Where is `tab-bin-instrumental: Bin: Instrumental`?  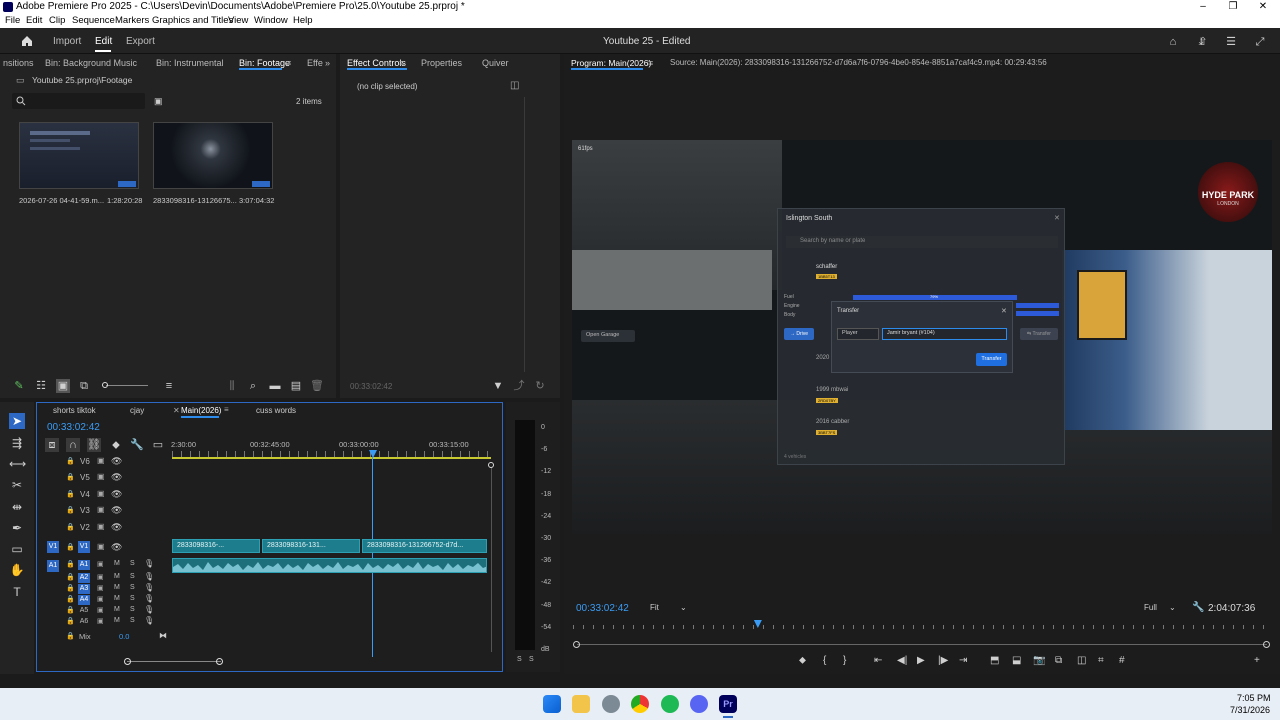
tab-bin-instrumental: Bin: Instrumental is located at coordinates (190, 63).